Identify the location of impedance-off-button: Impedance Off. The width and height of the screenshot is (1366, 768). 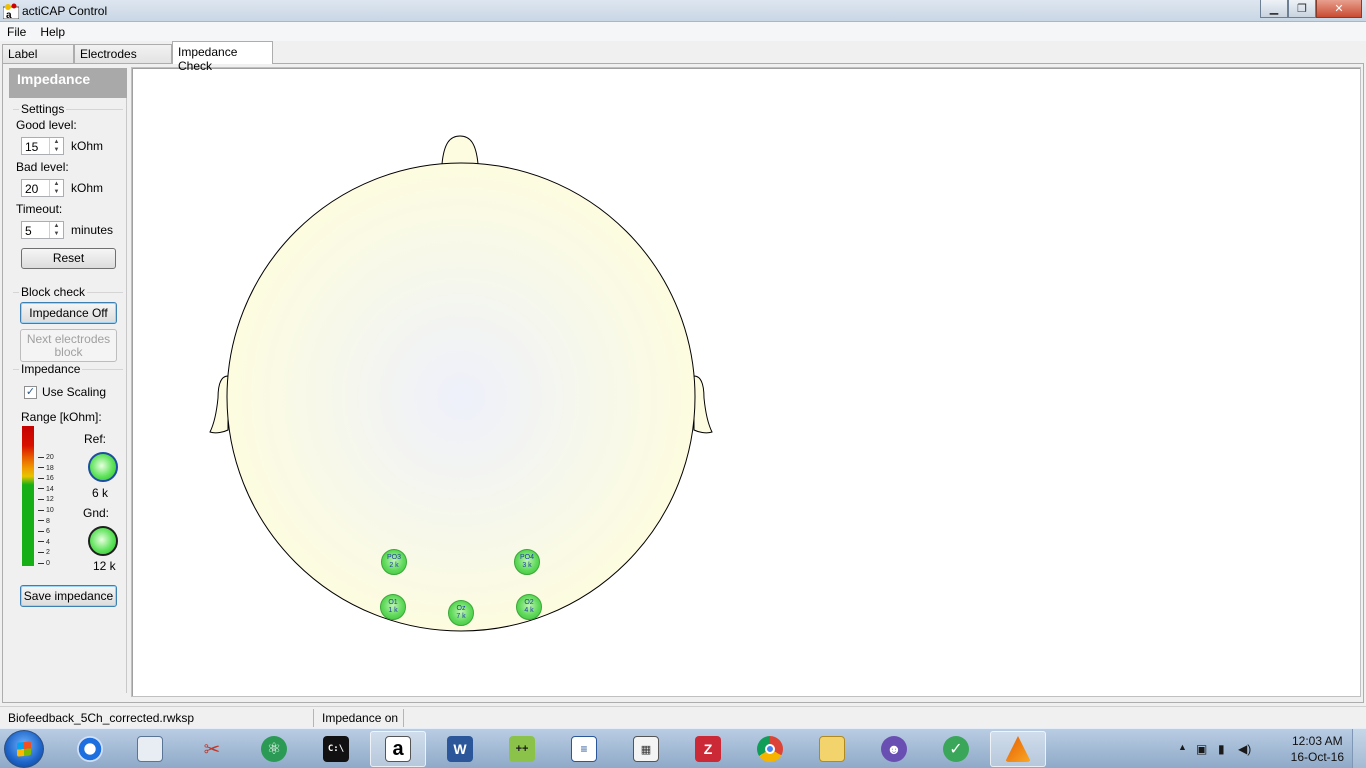
(68, 313).